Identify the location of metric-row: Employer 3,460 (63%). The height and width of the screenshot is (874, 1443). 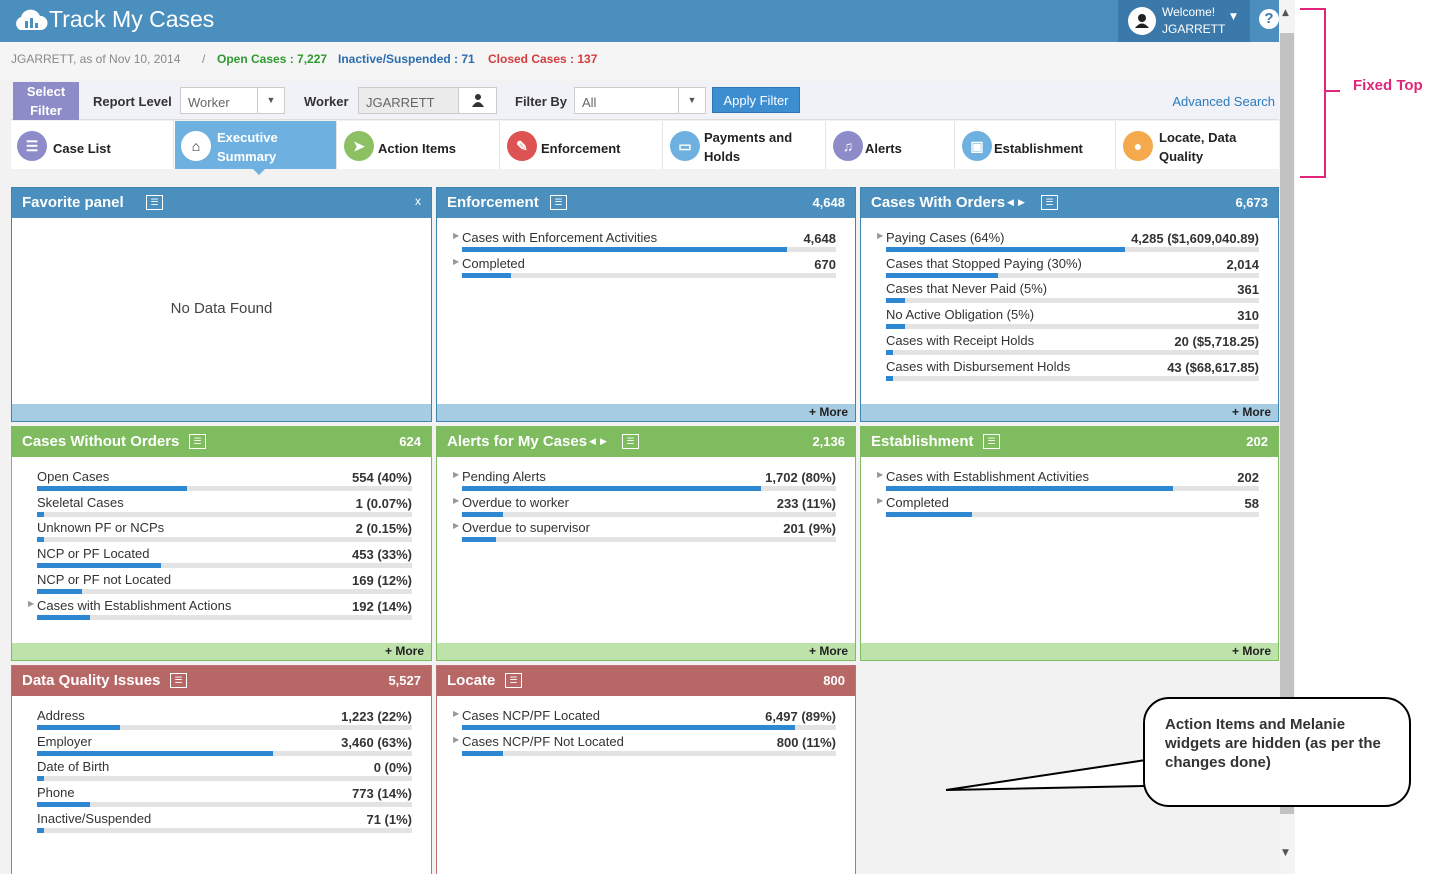
(224, 747).